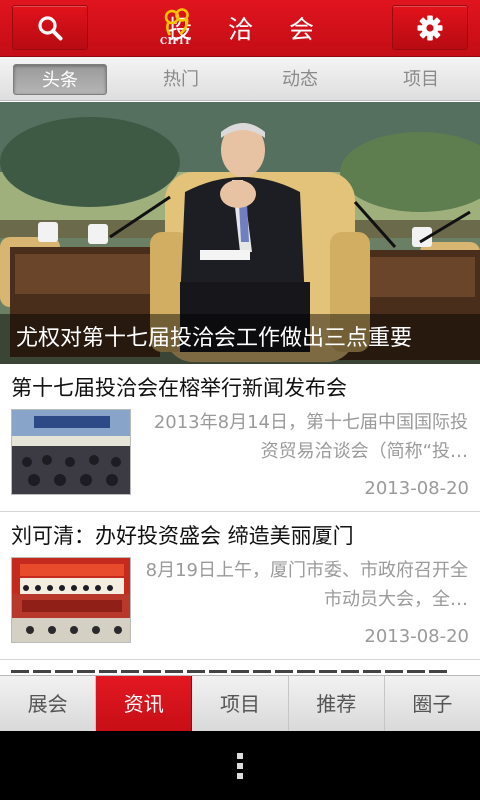 The height and width of the screenshot is (800, 480). Describe the element at coordinates (300, 79) in the screenshot. I see `tab-updates: 动态` at that location.